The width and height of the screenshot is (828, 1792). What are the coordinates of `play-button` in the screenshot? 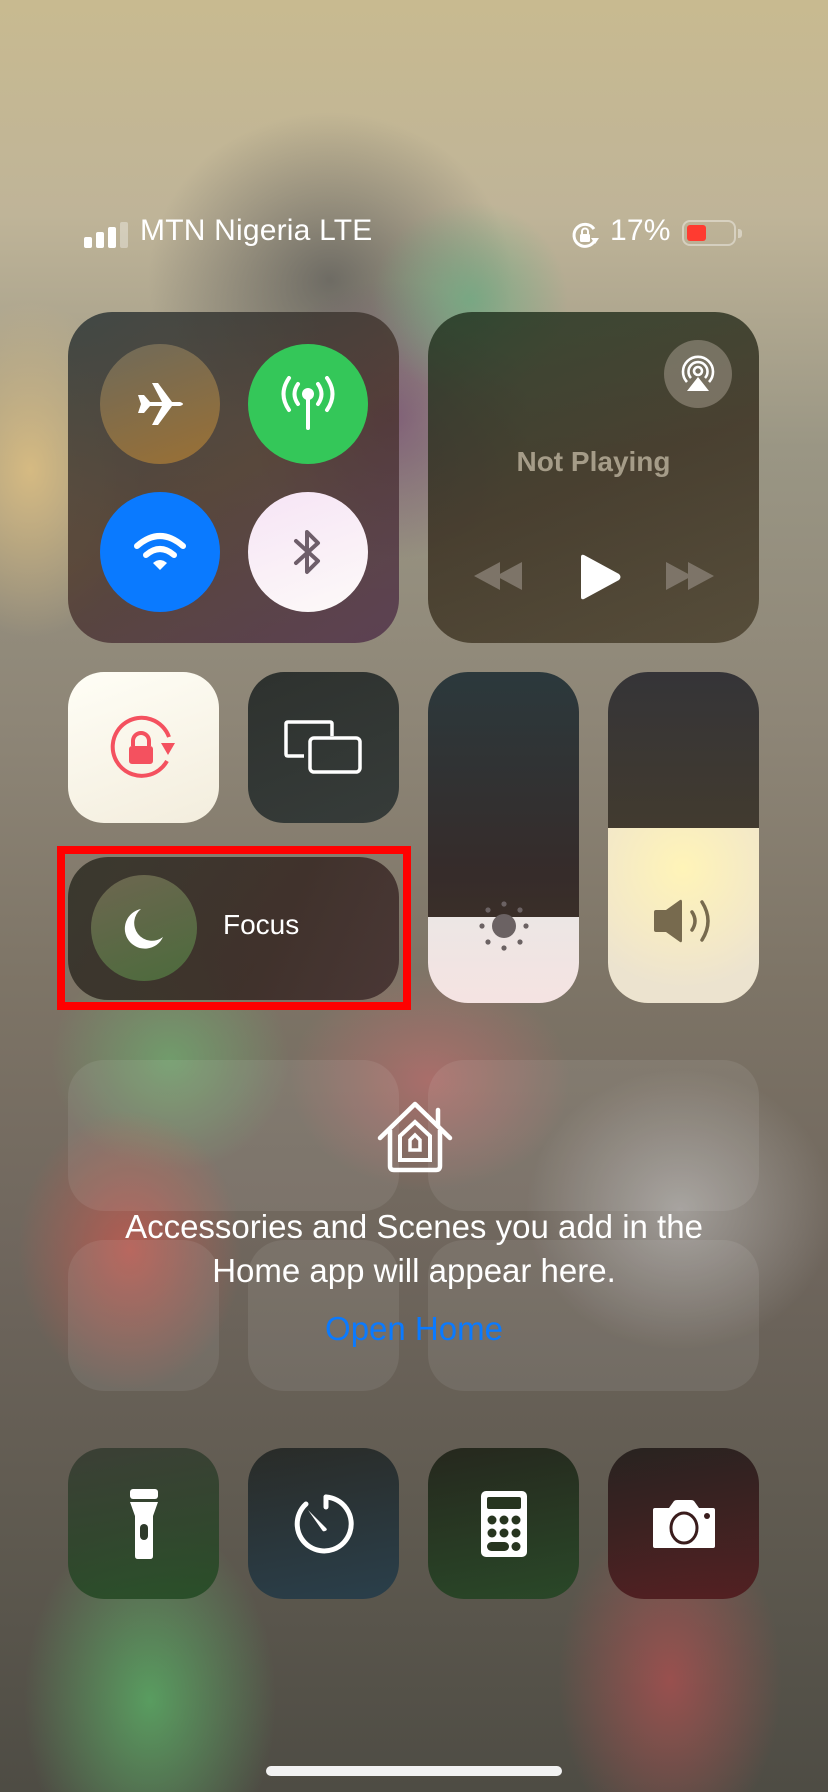 It's located at (600, 577).